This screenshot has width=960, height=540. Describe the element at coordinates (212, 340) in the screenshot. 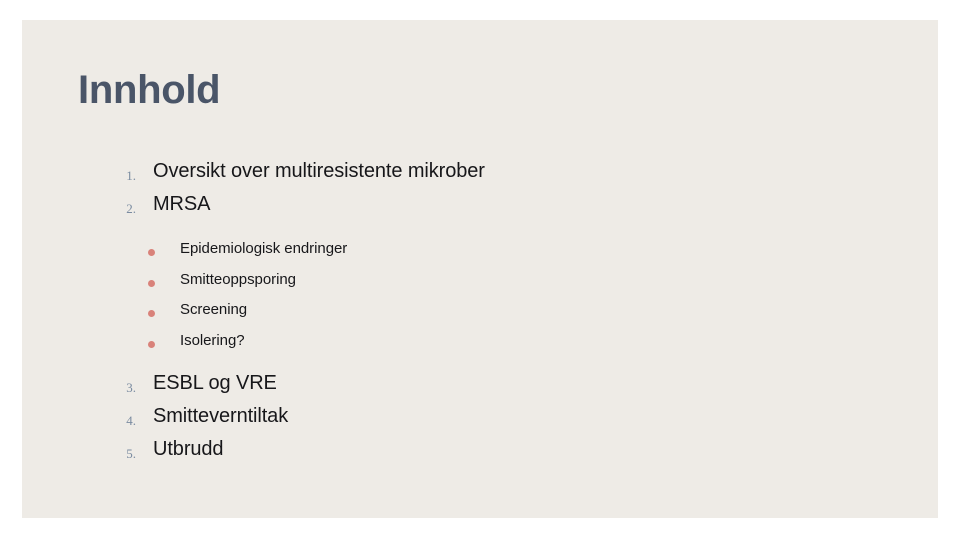

I see `outline-subitem-label: Isolering?` at that location.